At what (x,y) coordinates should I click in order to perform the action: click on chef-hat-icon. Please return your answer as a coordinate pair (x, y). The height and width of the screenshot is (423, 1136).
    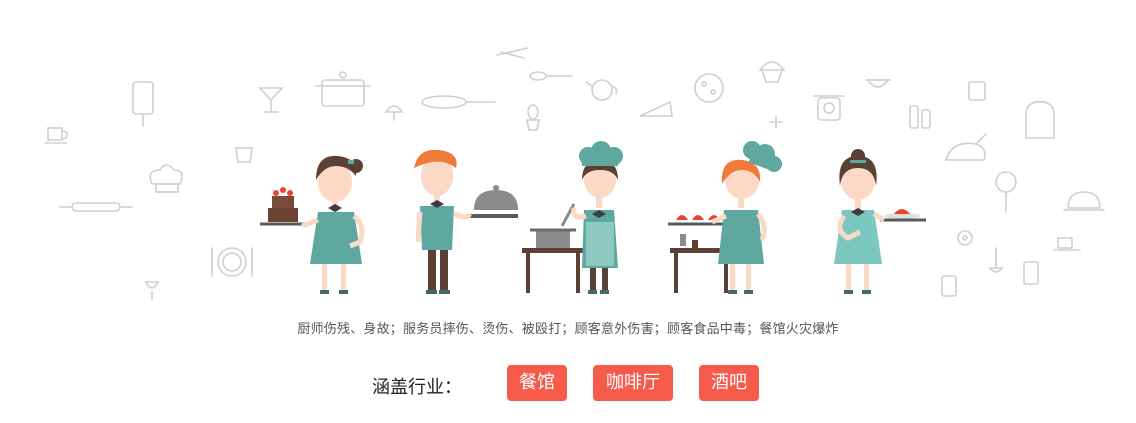
    Looking at the image, I should click on (166, 178).